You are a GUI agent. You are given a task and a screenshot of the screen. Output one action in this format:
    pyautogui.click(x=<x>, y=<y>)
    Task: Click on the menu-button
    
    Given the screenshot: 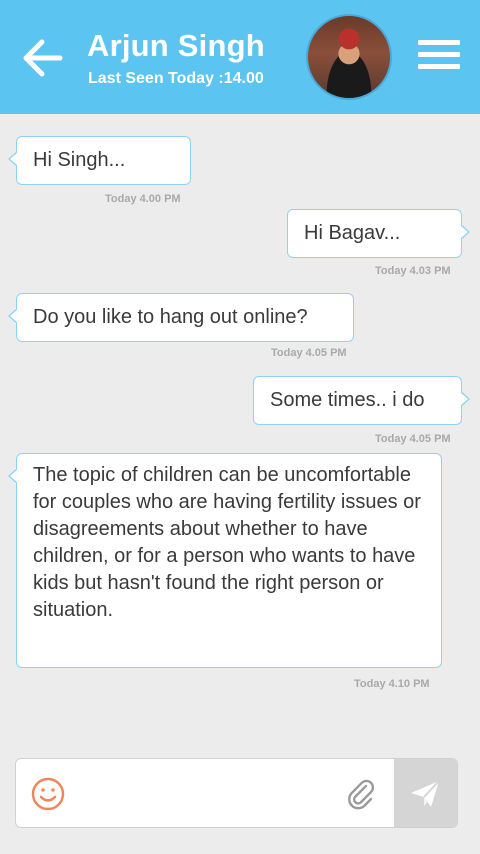 What is the action you would take?
    pyautogui.click(x=439, y=57)
    